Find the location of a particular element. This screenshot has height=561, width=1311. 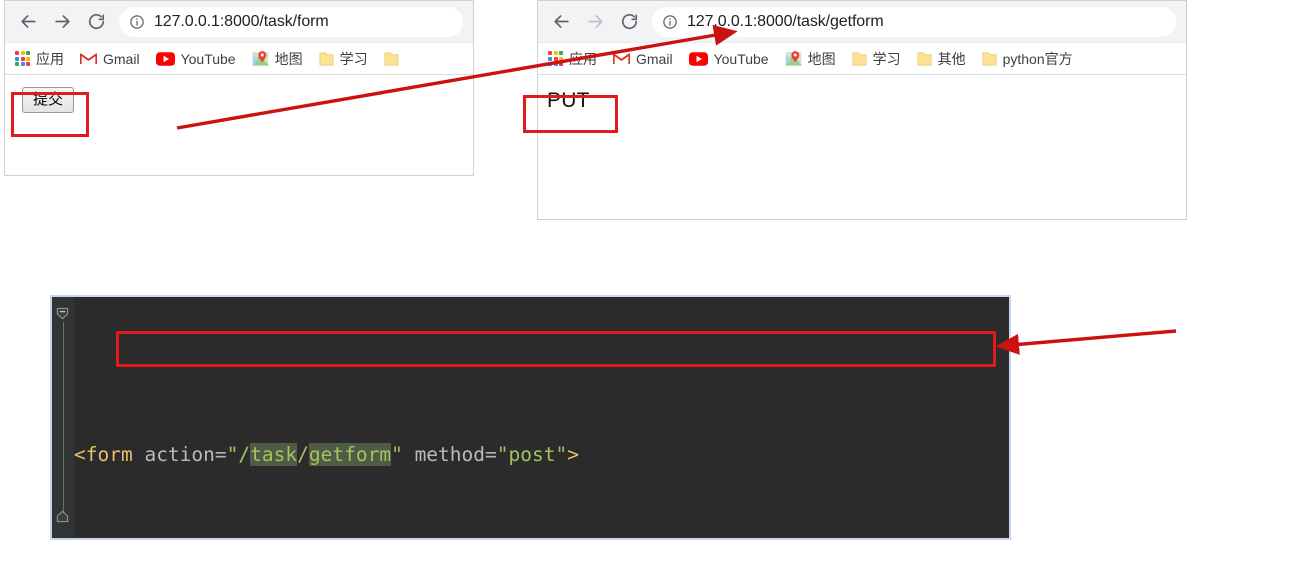

bookmarks-bar-right: 应用 Gmail YouTube 地图 学习 其他 python官方 is located at coordinates (862, 59).